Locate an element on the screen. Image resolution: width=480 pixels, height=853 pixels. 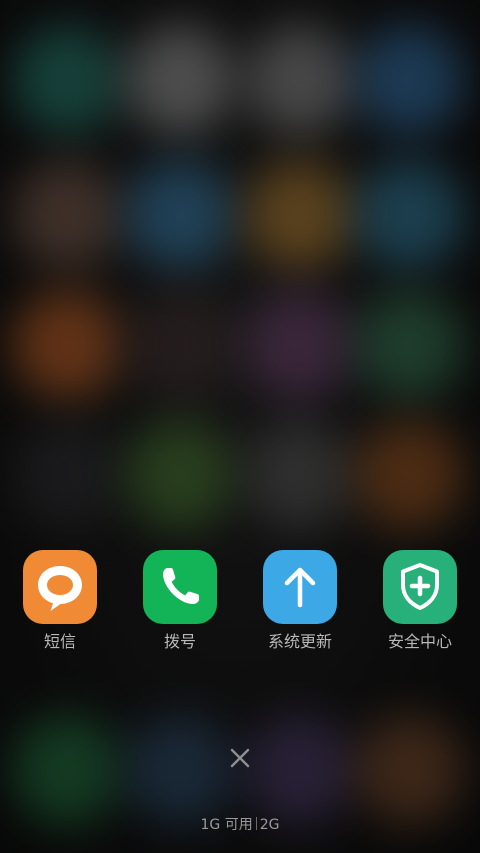
memory-status: 1G 可用 2G is located at coordinates (240, 825).